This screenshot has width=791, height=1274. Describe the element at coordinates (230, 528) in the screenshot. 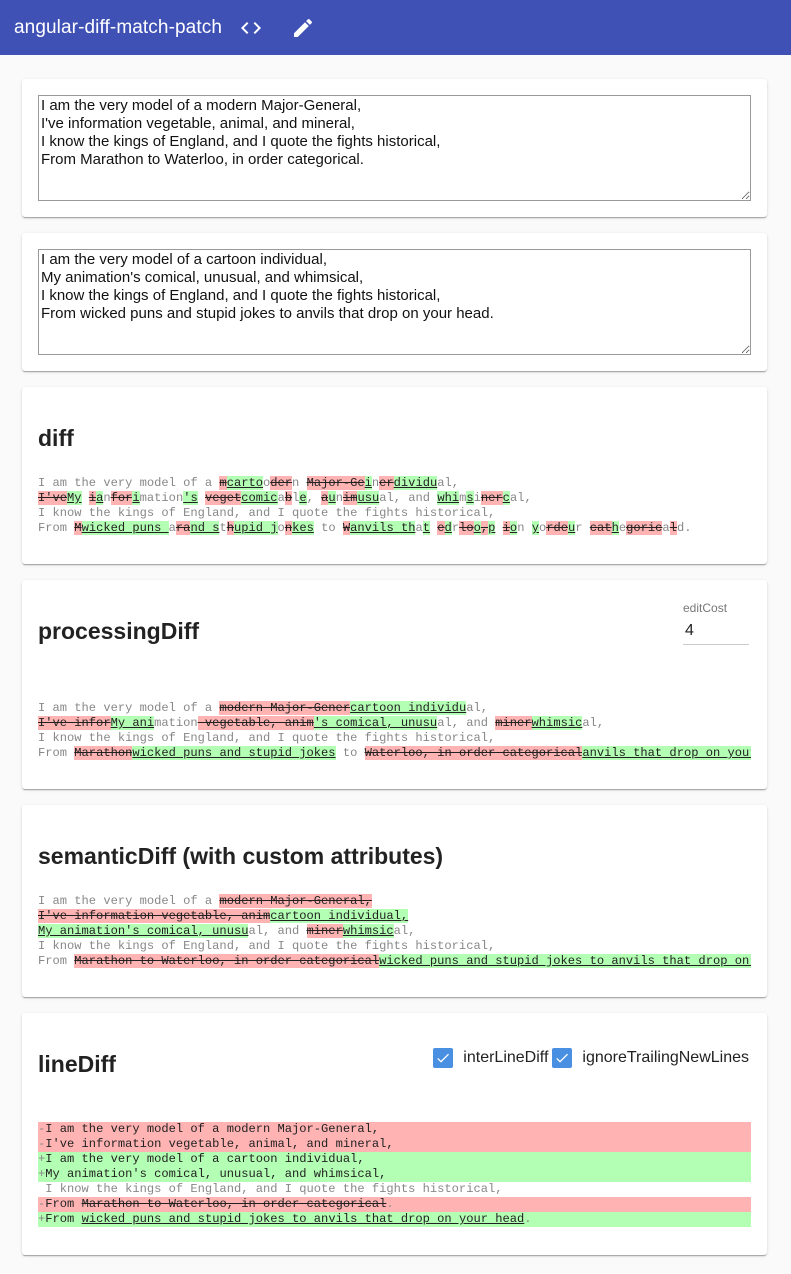

I see `diff-deletion-segment: h` at that location.